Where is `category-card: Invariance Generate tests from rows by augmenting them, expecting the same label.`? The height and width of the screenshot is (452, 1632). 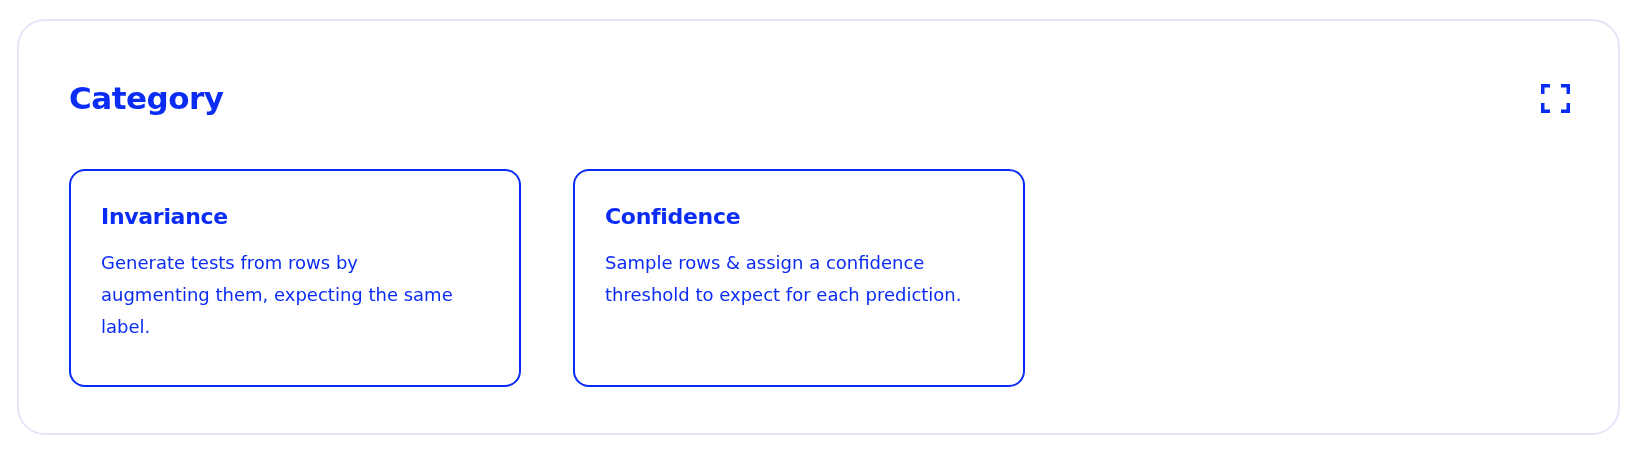
category-card: Invariance Generate tests from rows by augmenting them, expecting the same label. is located at coordinates (295, 278).